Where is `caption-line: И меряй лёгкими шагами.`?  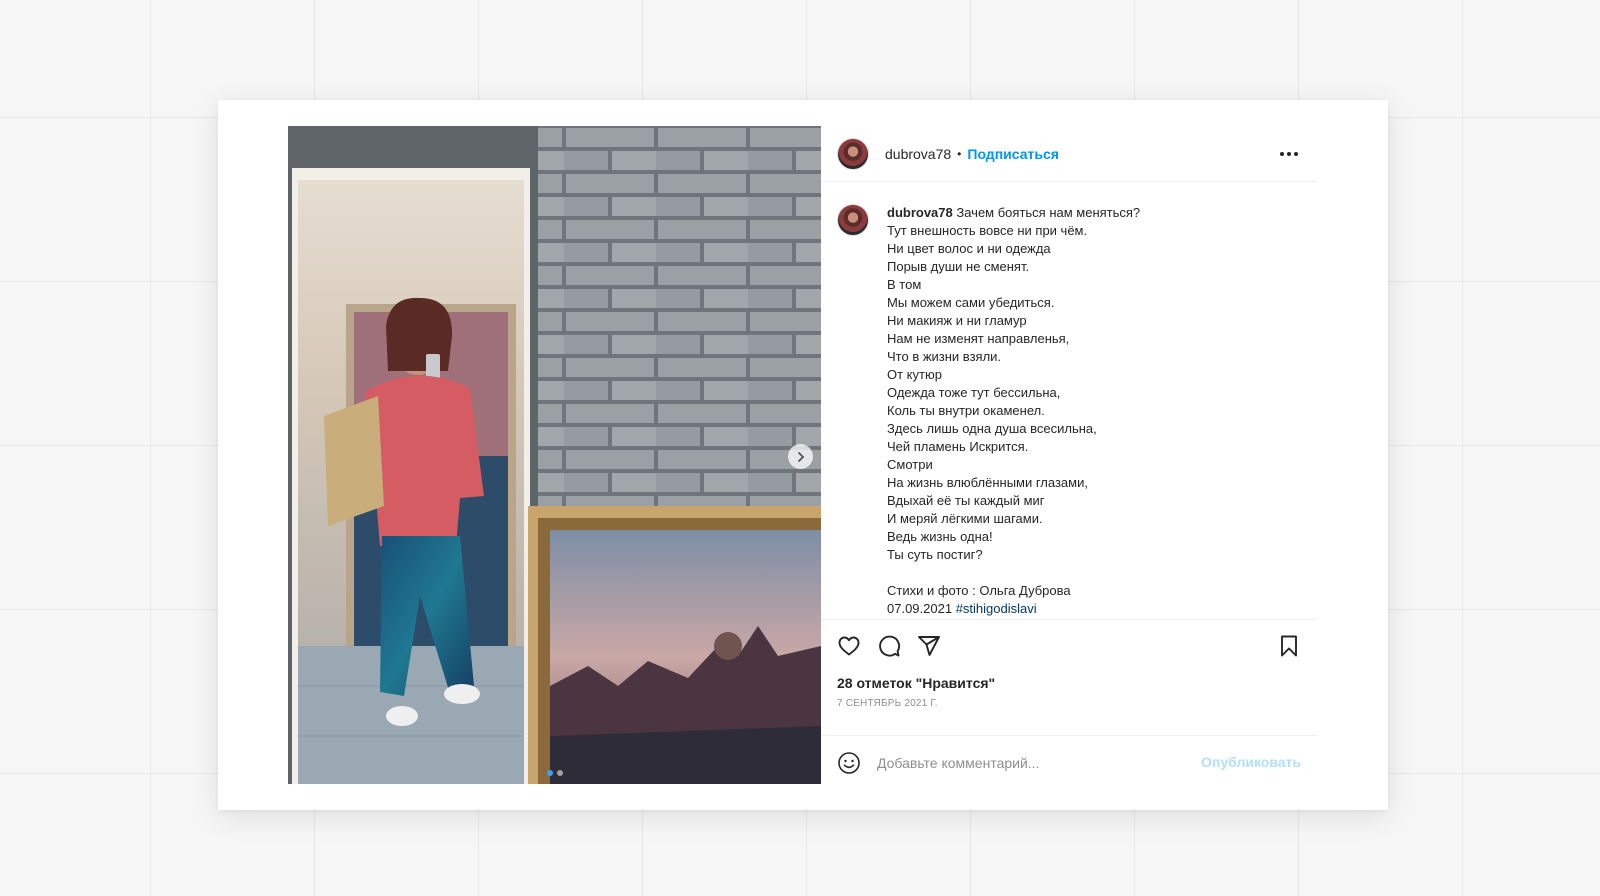
caption-line: И меряй лёгкими шагами. is located at coordinates (965, 518).